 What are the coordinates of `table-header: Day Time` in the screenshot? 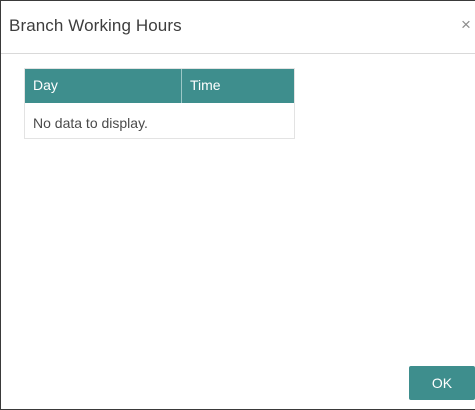 It's located at (159, 86).